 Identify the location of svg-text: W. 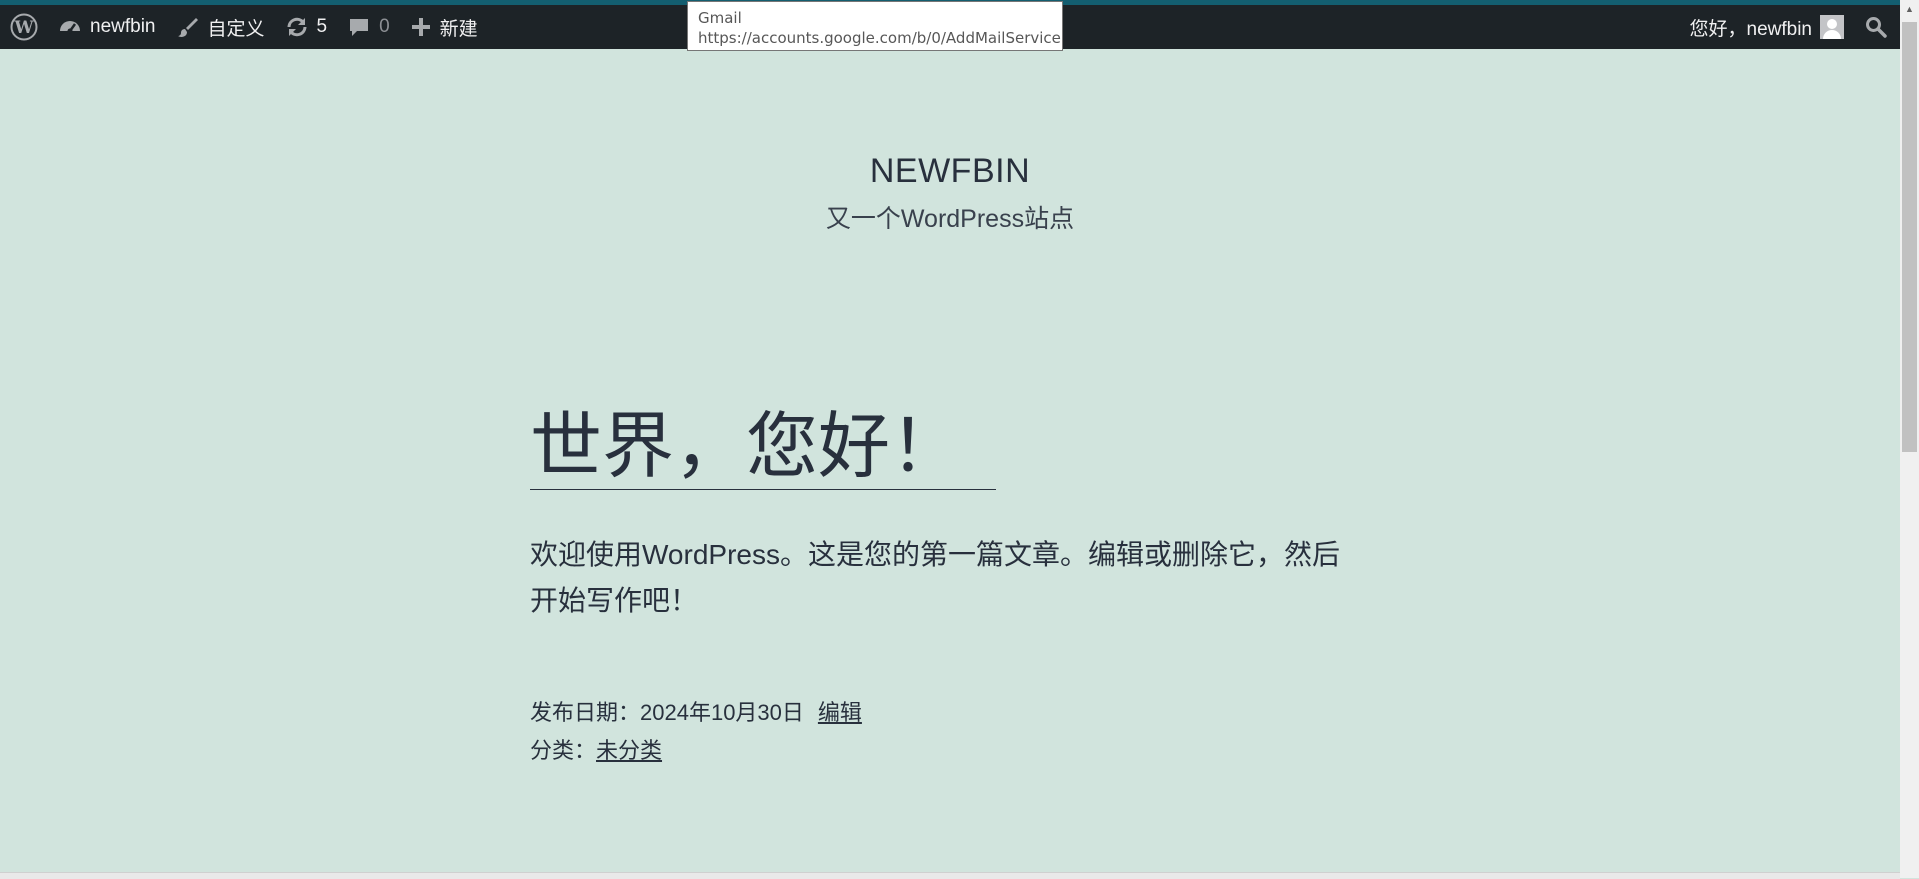
(23, 28).